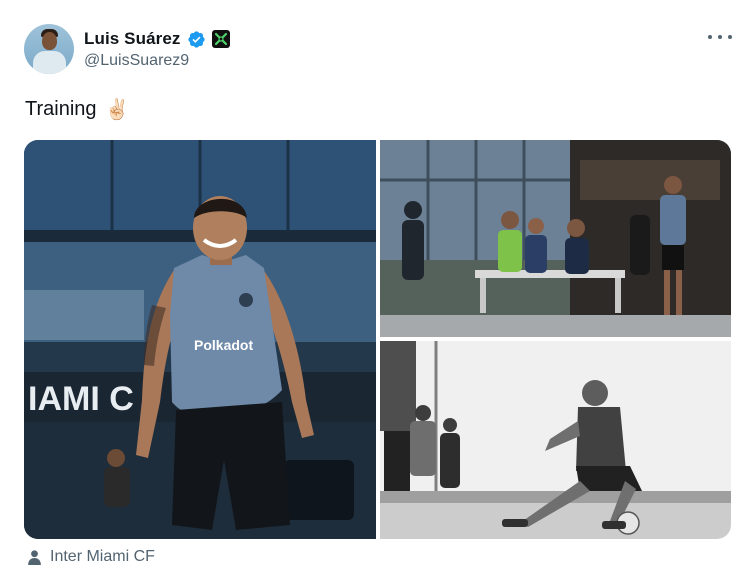 The height and width of the screenshot is (584, 749). I want to click on location-tag: Inter Miami CF, so click(90, 557).